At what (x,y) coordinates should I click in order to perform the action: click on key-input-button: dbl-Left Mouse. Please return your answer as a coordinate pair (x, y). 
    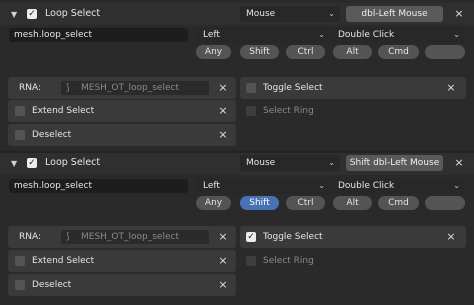
    Looking at the image, I should click on (394, 14).